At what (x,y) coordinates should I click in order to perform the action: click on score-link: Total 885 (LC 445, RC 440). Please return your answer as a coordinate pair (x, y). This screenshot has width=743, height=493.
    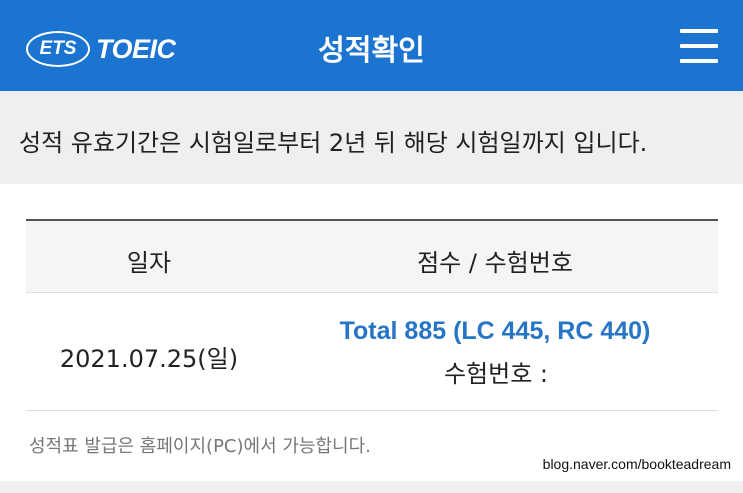
    Looking at the image, I should click on (495, 331).